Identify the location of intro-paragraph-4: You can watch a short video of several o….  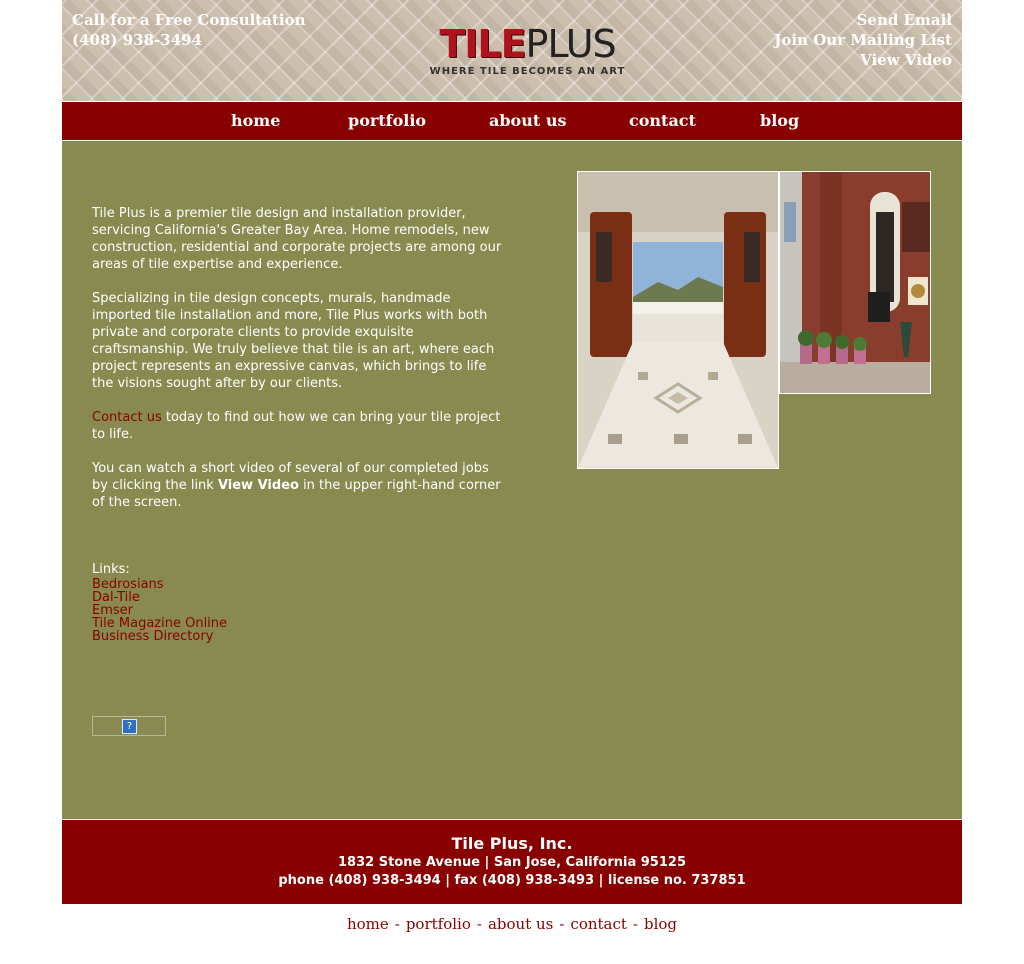
(297, 485).